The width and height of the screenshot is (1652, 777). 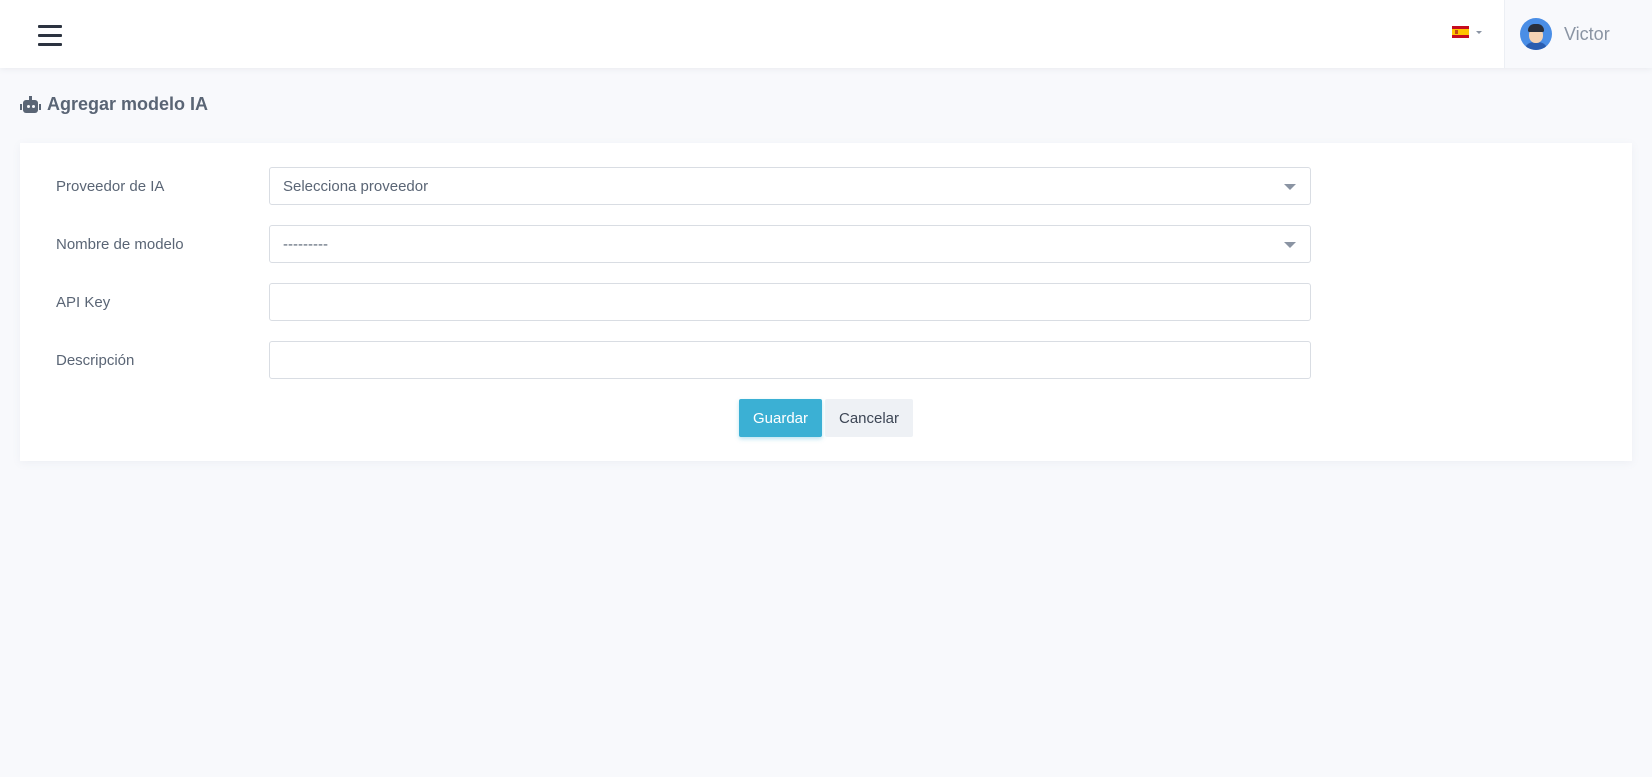 What do you see at coordinates (83, 302) in the screenshot?
I see `api-key-label: API Key` at bounding box center [83, 302].